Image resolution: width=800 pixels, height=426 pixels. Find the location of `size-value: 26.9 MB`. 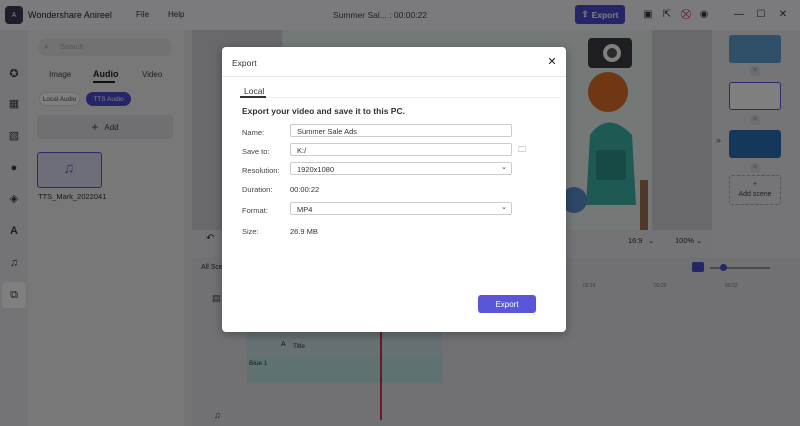

size-value: 26.9 MB is located at coordinates (304, 231).